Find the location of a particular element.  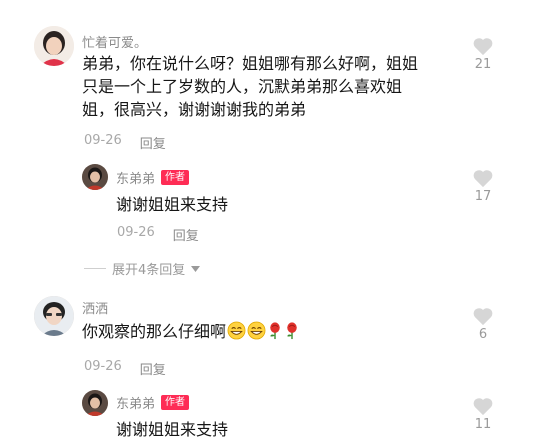

expand-replies-label: 展开4条回复 is located at coordinates (149, 270).